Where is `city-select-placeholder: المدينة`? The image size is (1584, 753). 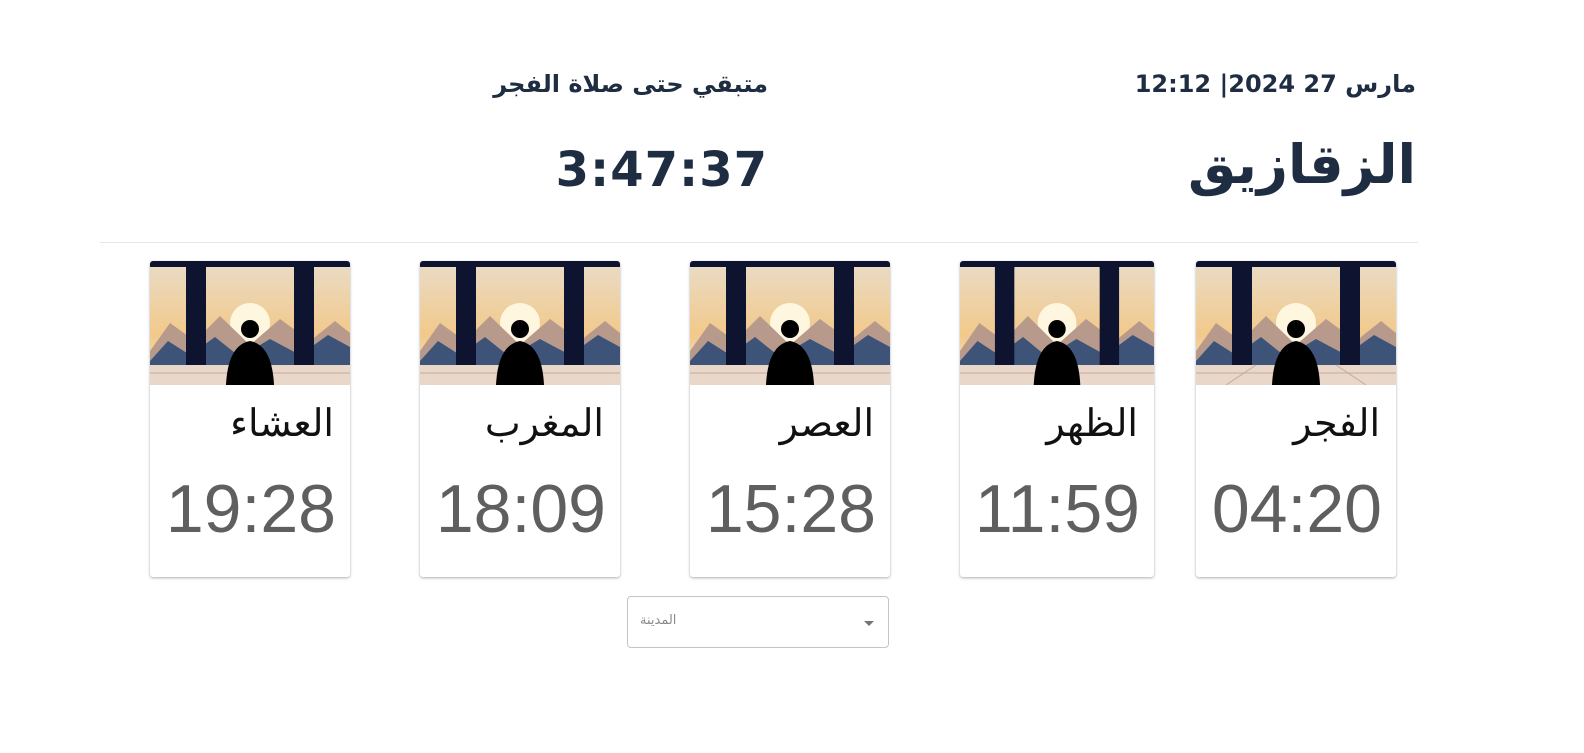
city-select-placeholder: المدينة is located at coordinates (658, 620).